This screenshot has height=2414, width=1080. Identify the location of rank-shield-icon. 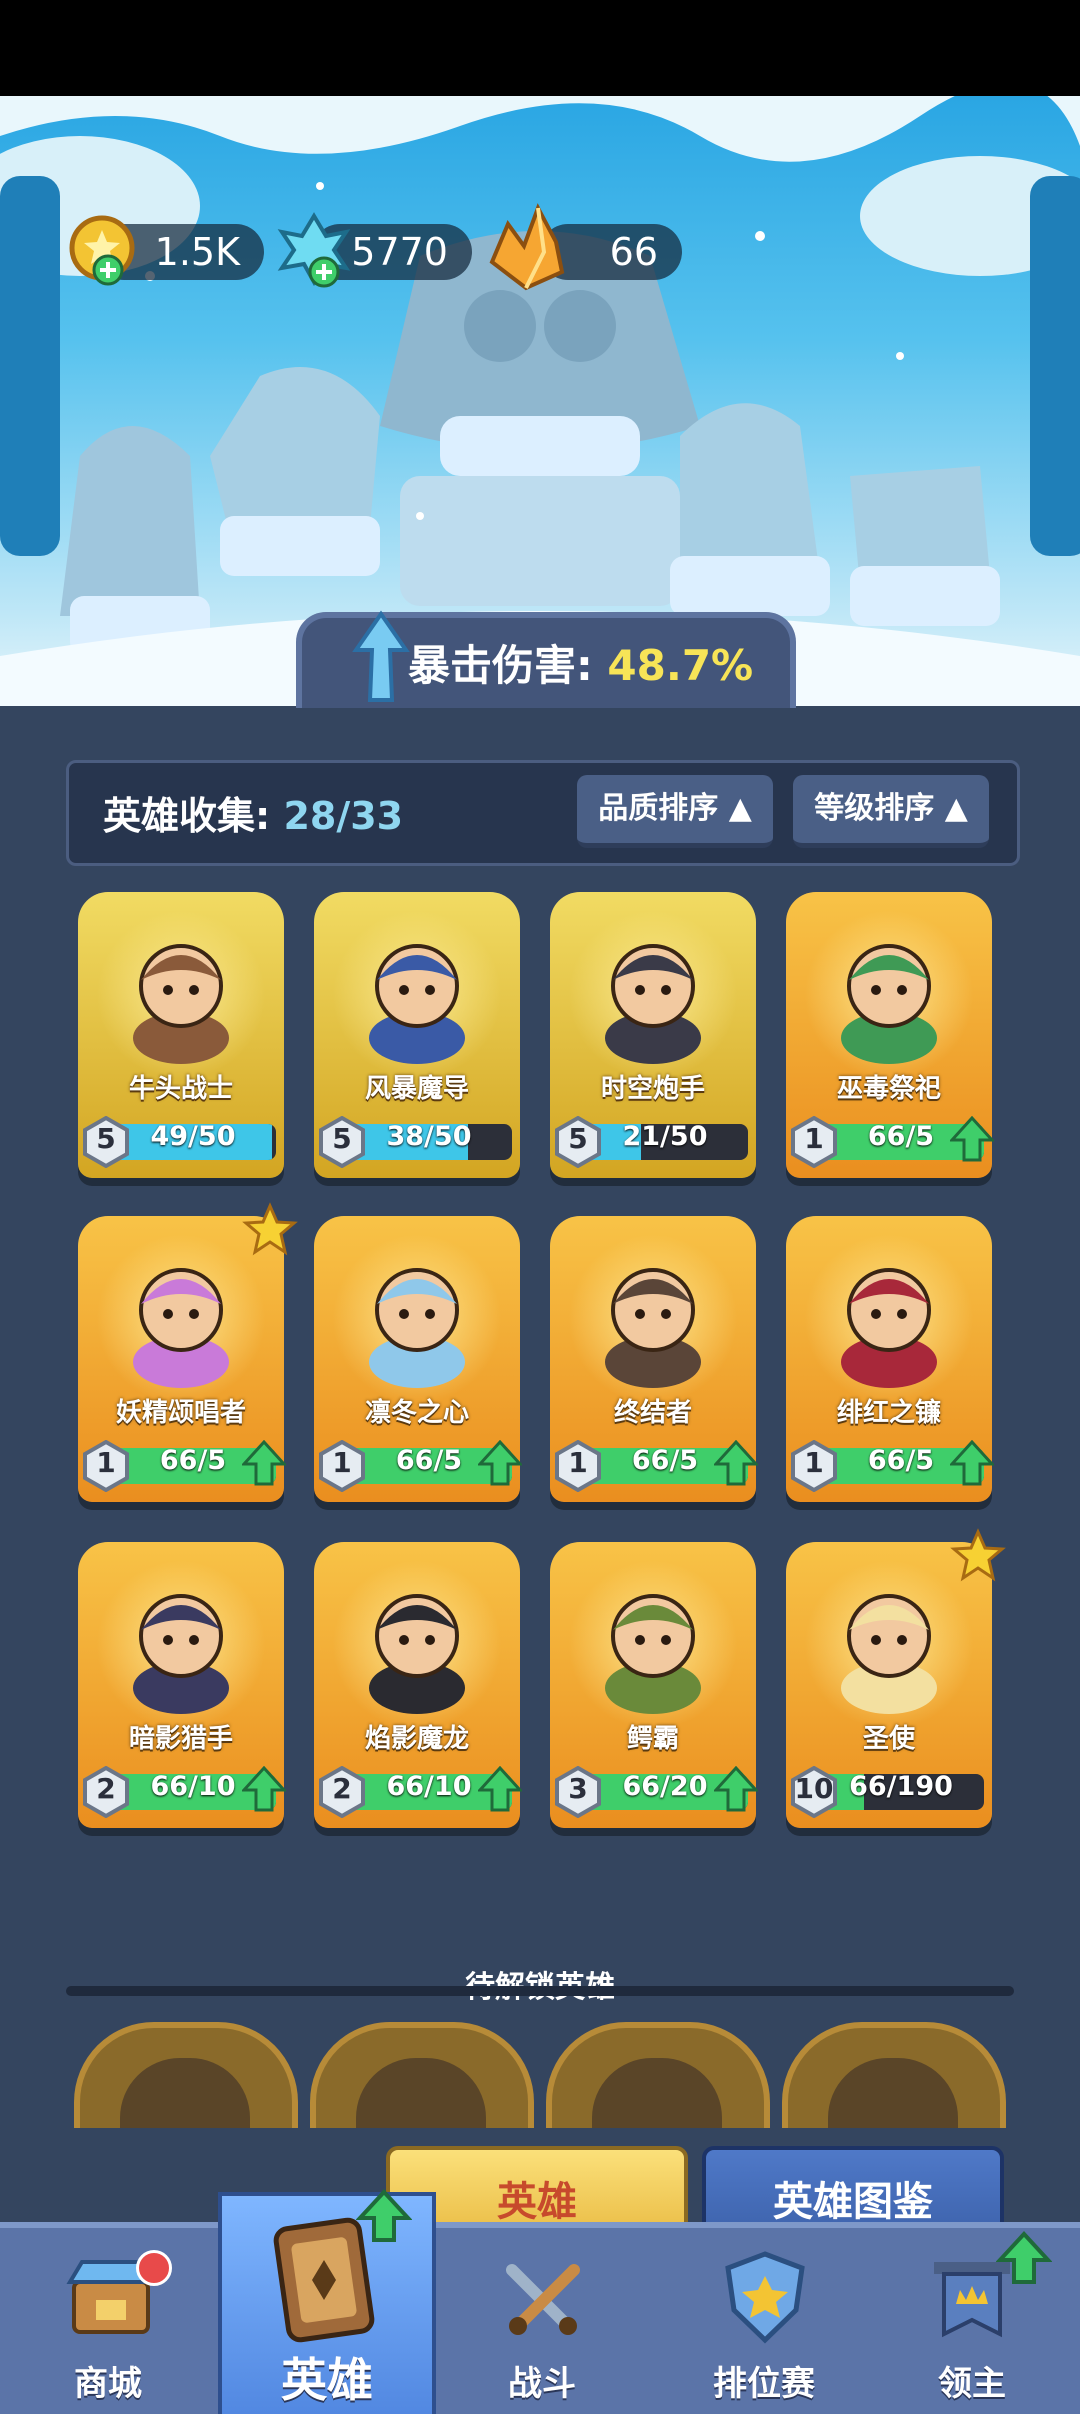
(765, 2297).